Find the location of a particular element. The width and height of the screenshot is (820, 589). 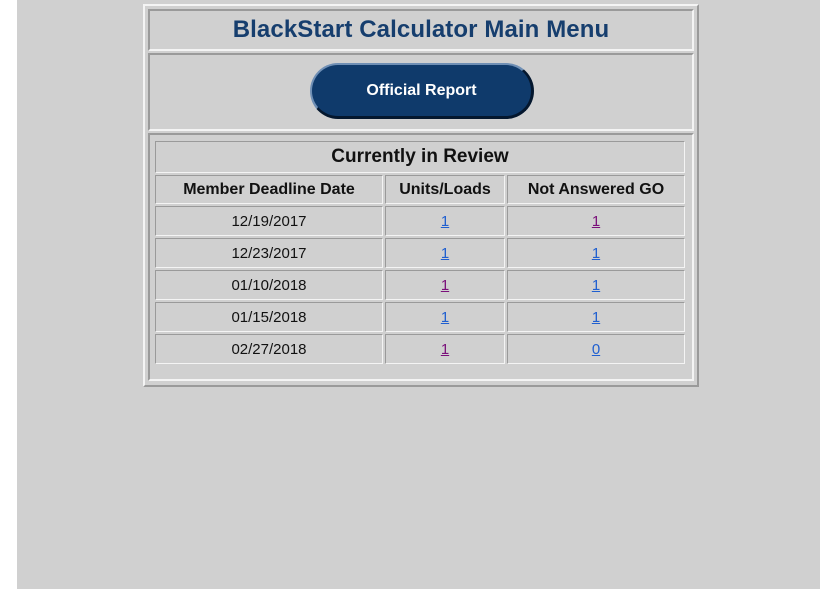

button-cell: Official Report is located at coordinates (421, 92).